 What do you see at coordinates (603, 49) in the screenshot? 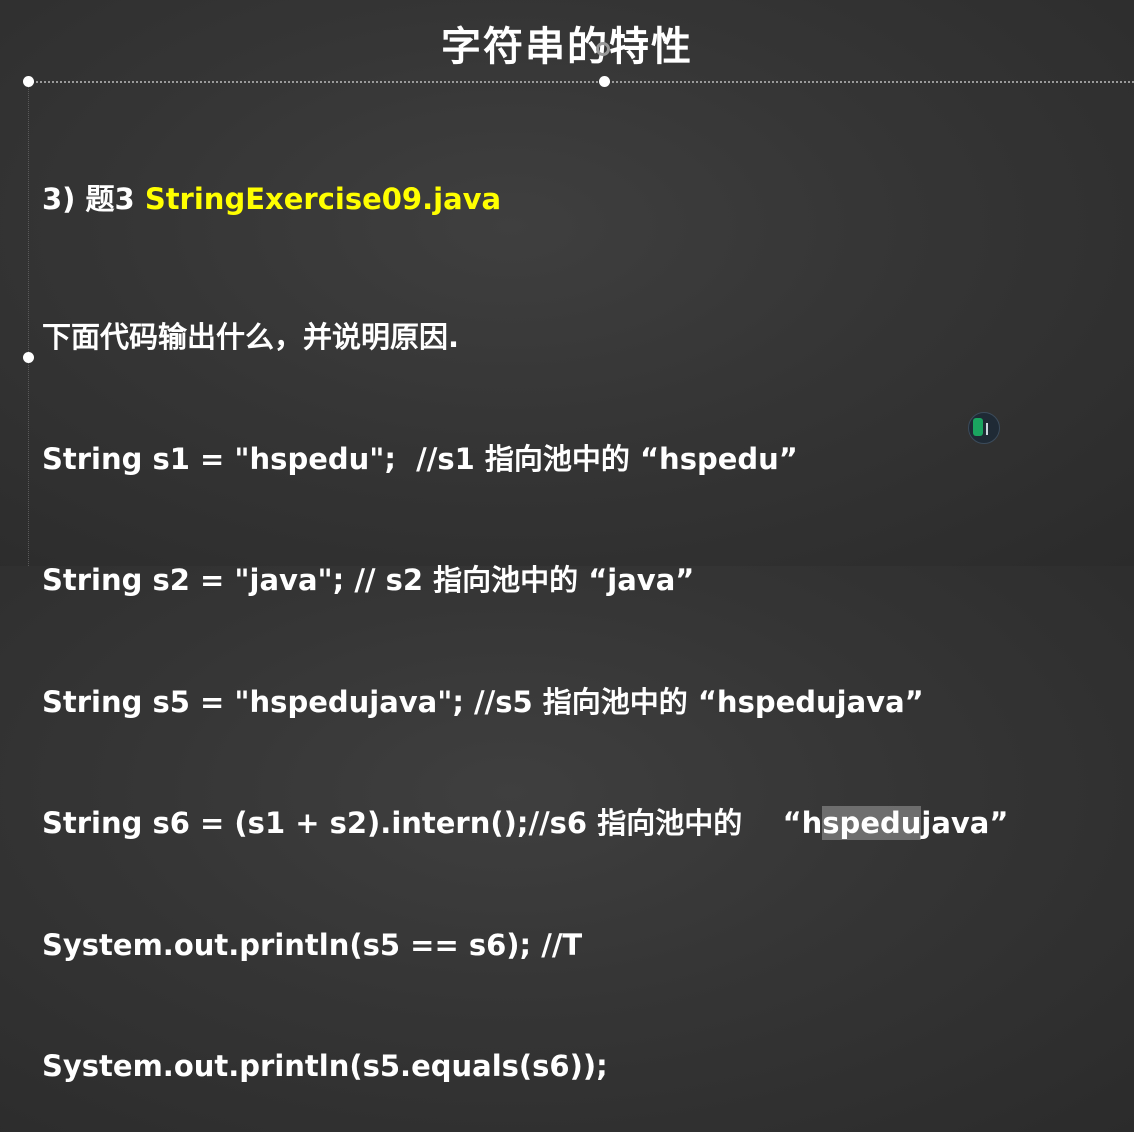
I see `settings-icon` at bounding box center [603, 49].